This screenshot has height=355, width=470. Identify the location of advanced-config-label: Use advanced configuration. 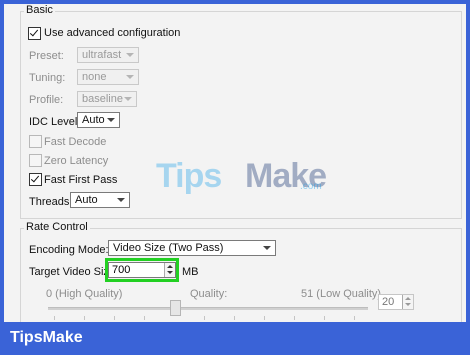
(112, 33).